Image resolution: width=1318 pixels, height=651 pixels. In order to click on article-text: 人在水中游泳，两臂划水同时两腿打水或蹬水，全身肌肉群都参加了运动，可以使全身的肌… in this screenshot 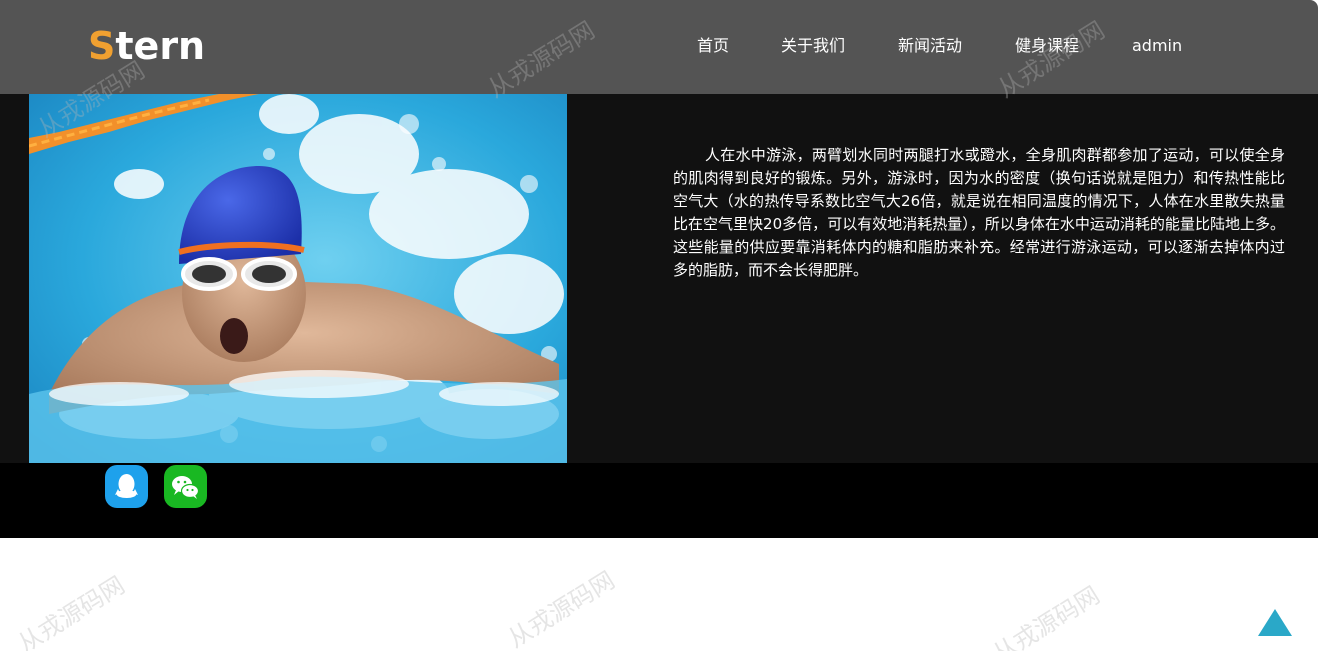, I will do `click(979, 212)`.